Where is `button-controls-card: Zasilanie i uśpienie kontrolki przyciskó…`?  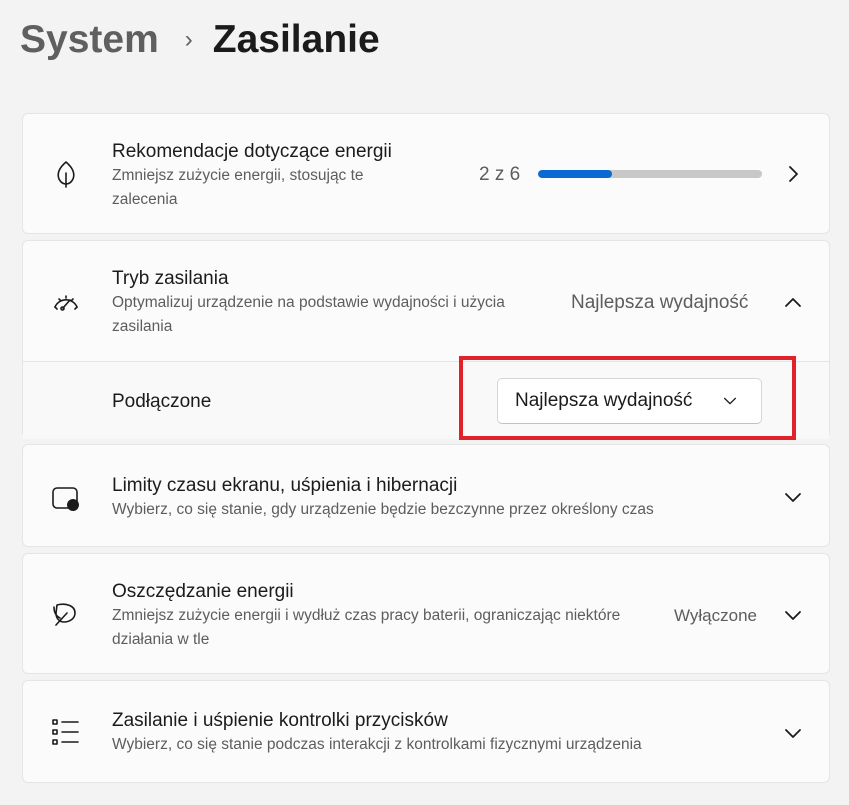 button-controls-card: Zasilanie i uśpienie kontrolki przyciskó… is located at coordinates (426, 731).